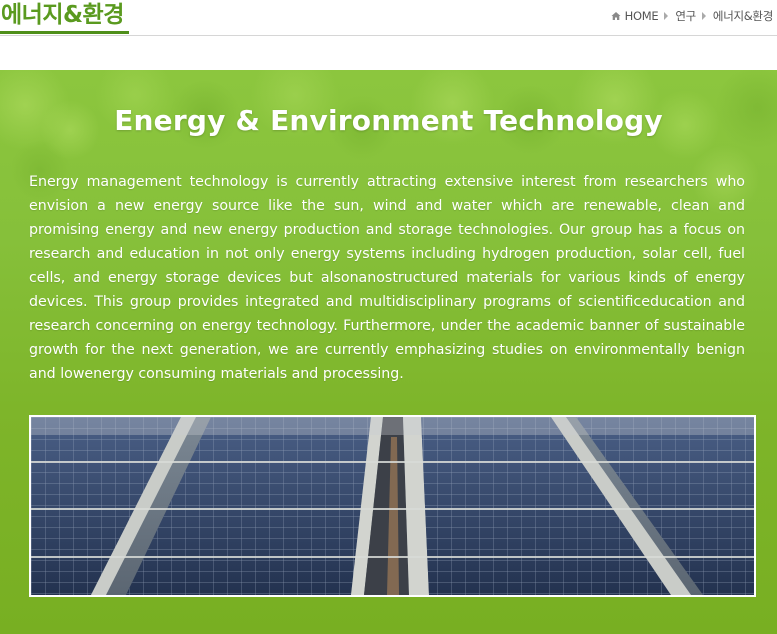  Describe the element at coordinates (64, 17) in the screenshot. I see `page-title: 에너지&환경` at that location.